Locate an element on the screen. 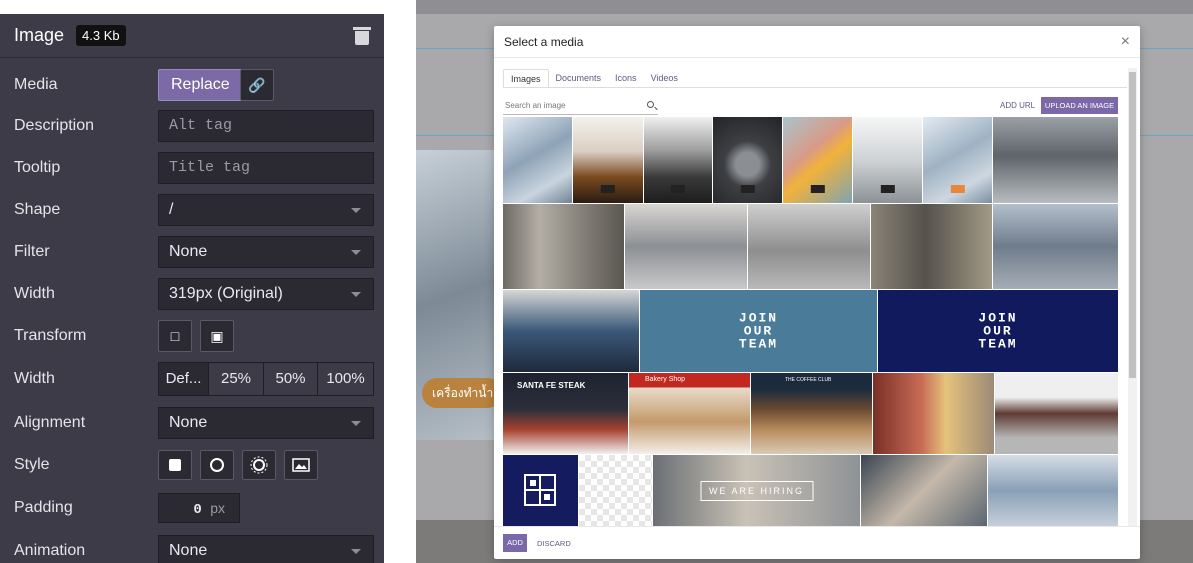 The width and height of the screenshot is (1193, 563). close-icon: × is located at coordinates (1125, 41).